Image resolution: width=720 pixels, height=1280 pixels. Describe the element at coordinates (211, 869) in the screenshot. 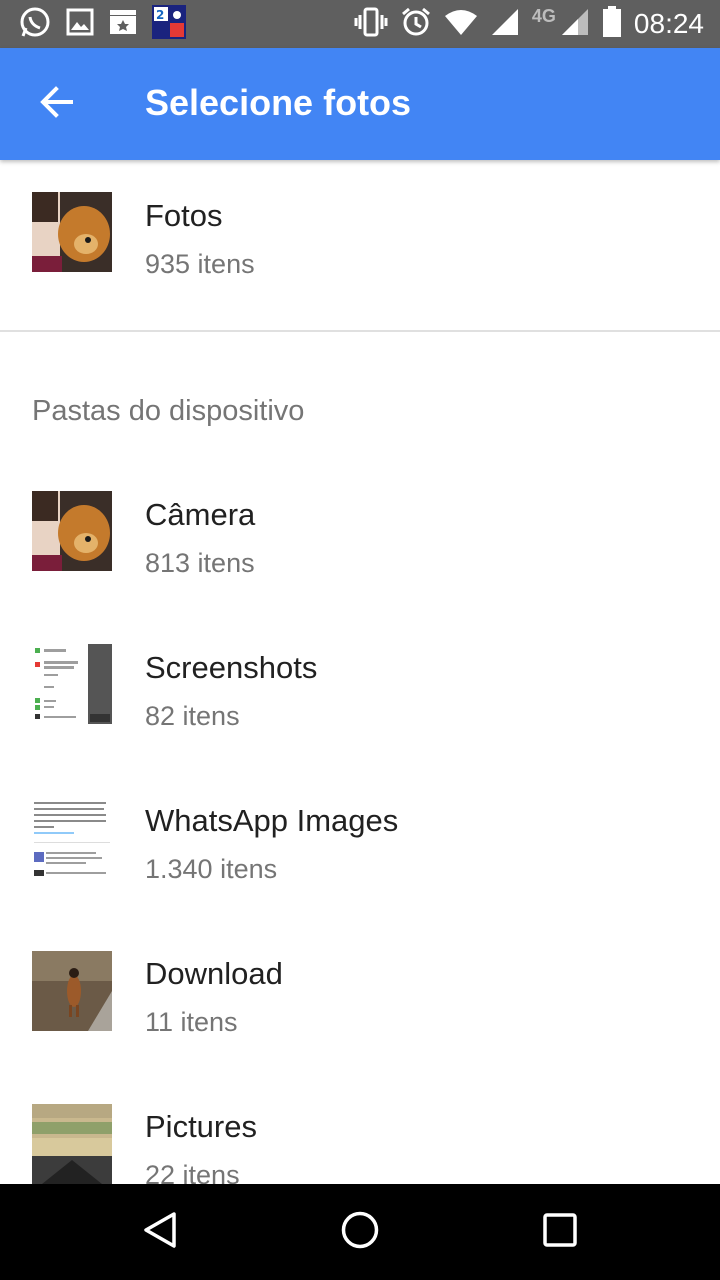

I see `album-count: 1.340 itens` at that location.